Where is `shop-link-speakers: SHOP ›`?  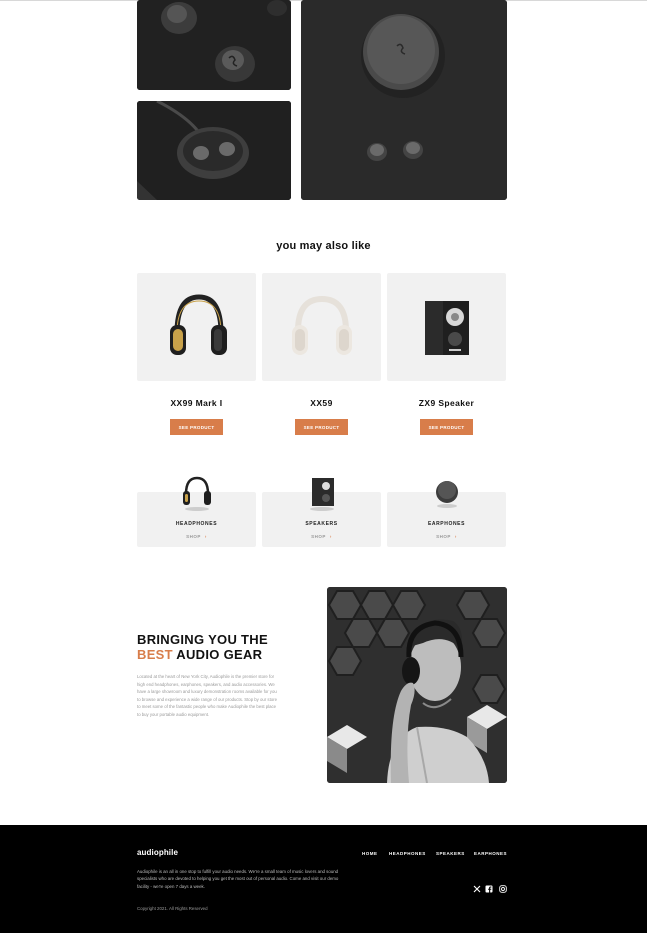
shop-link-speakers: SHOP › is located at coordinates (321, 536).